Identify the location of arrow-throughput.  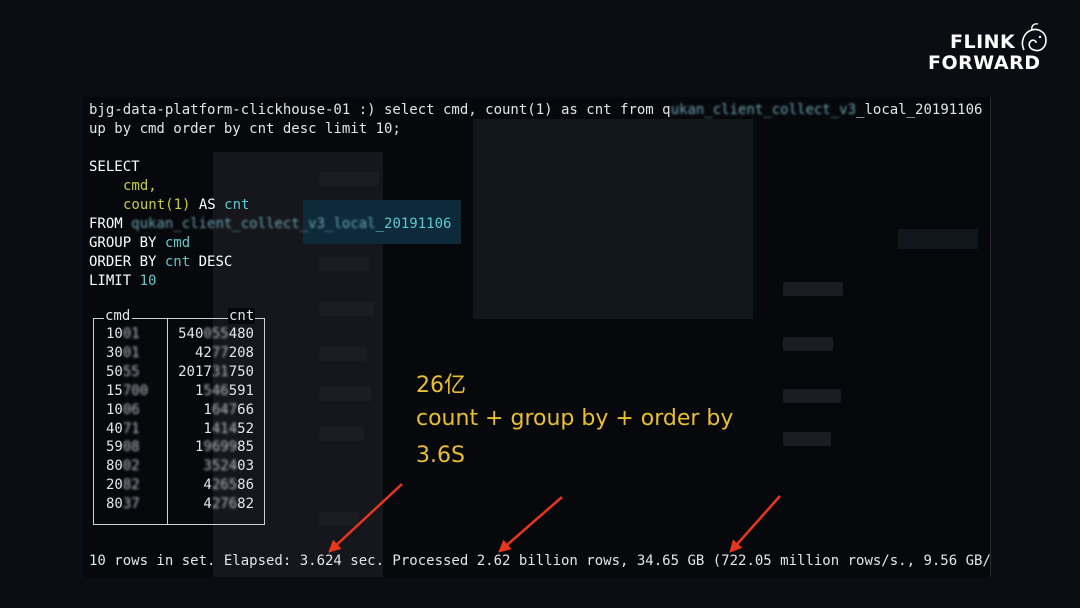
(755, 523).